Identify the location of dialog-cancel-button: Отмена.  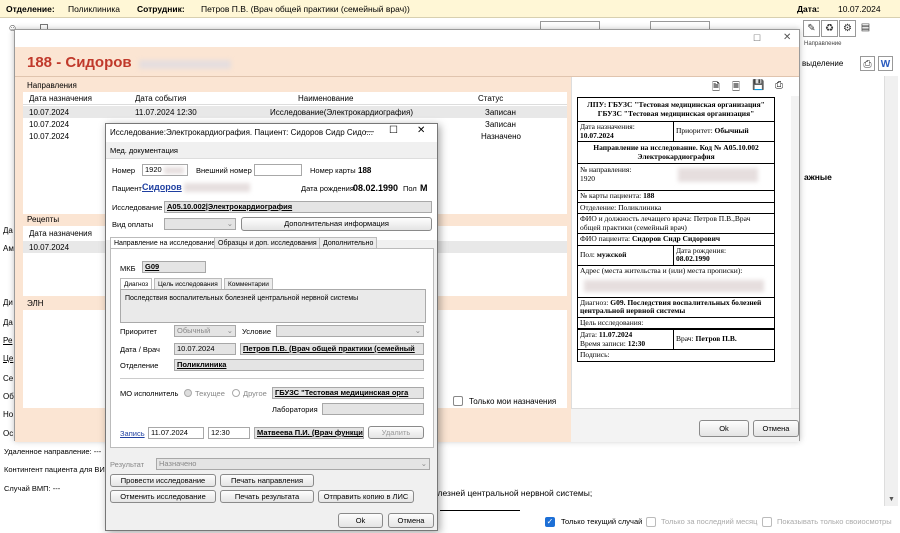
(411, 520).